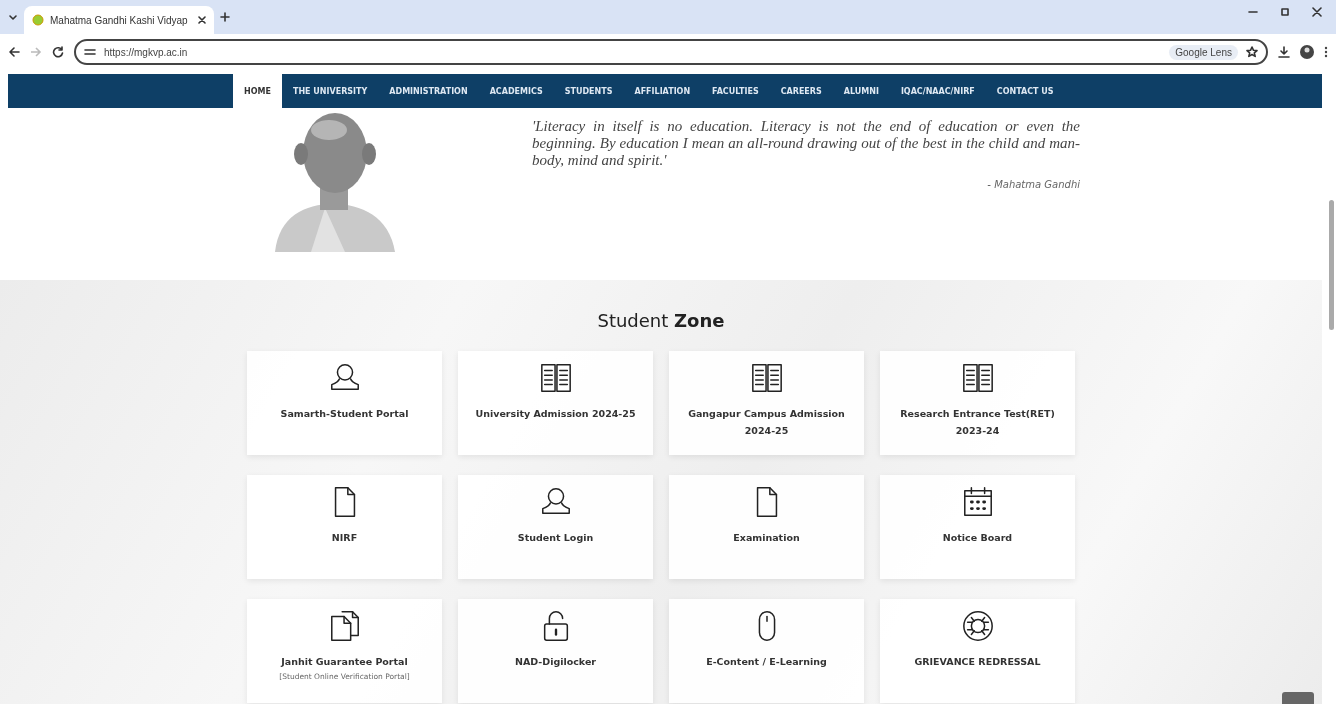  I want to click on star-icon, so click(1252, 52).